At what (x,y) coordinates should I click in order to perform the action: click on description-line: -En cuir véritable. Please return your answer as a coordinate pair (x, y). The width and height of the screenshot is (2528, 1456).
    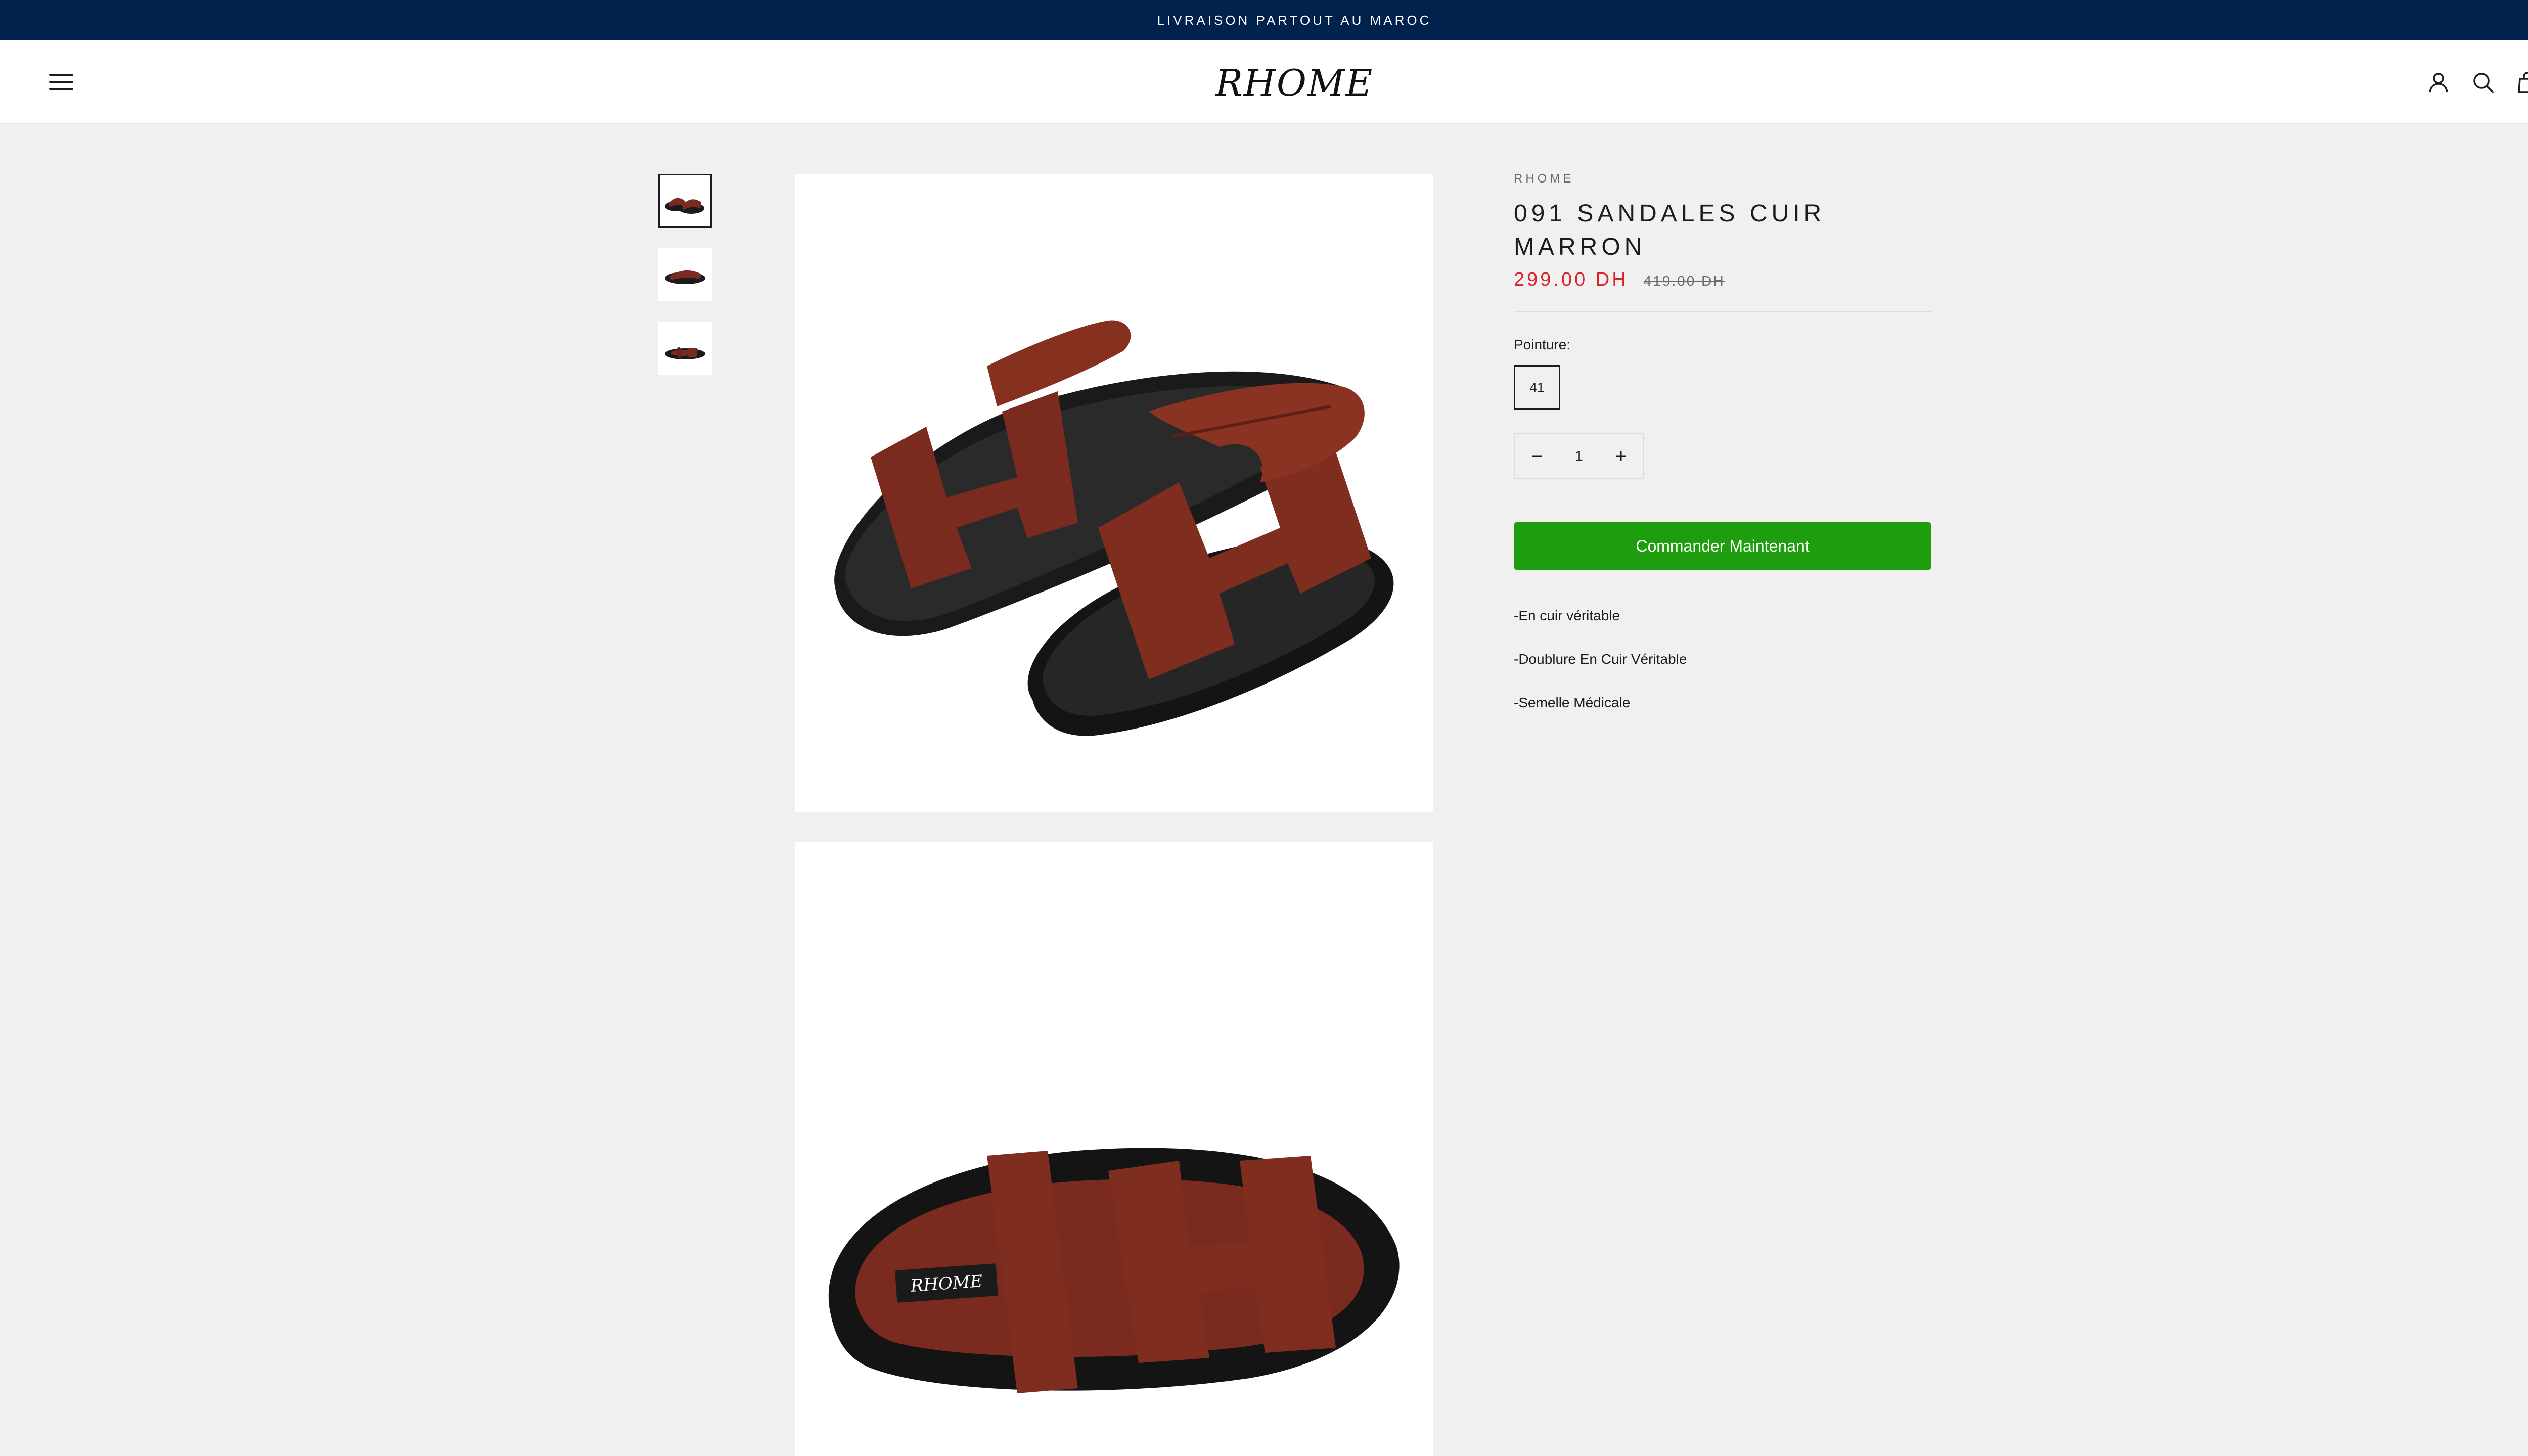
    Looking at the image, I should click on (1567, 615).